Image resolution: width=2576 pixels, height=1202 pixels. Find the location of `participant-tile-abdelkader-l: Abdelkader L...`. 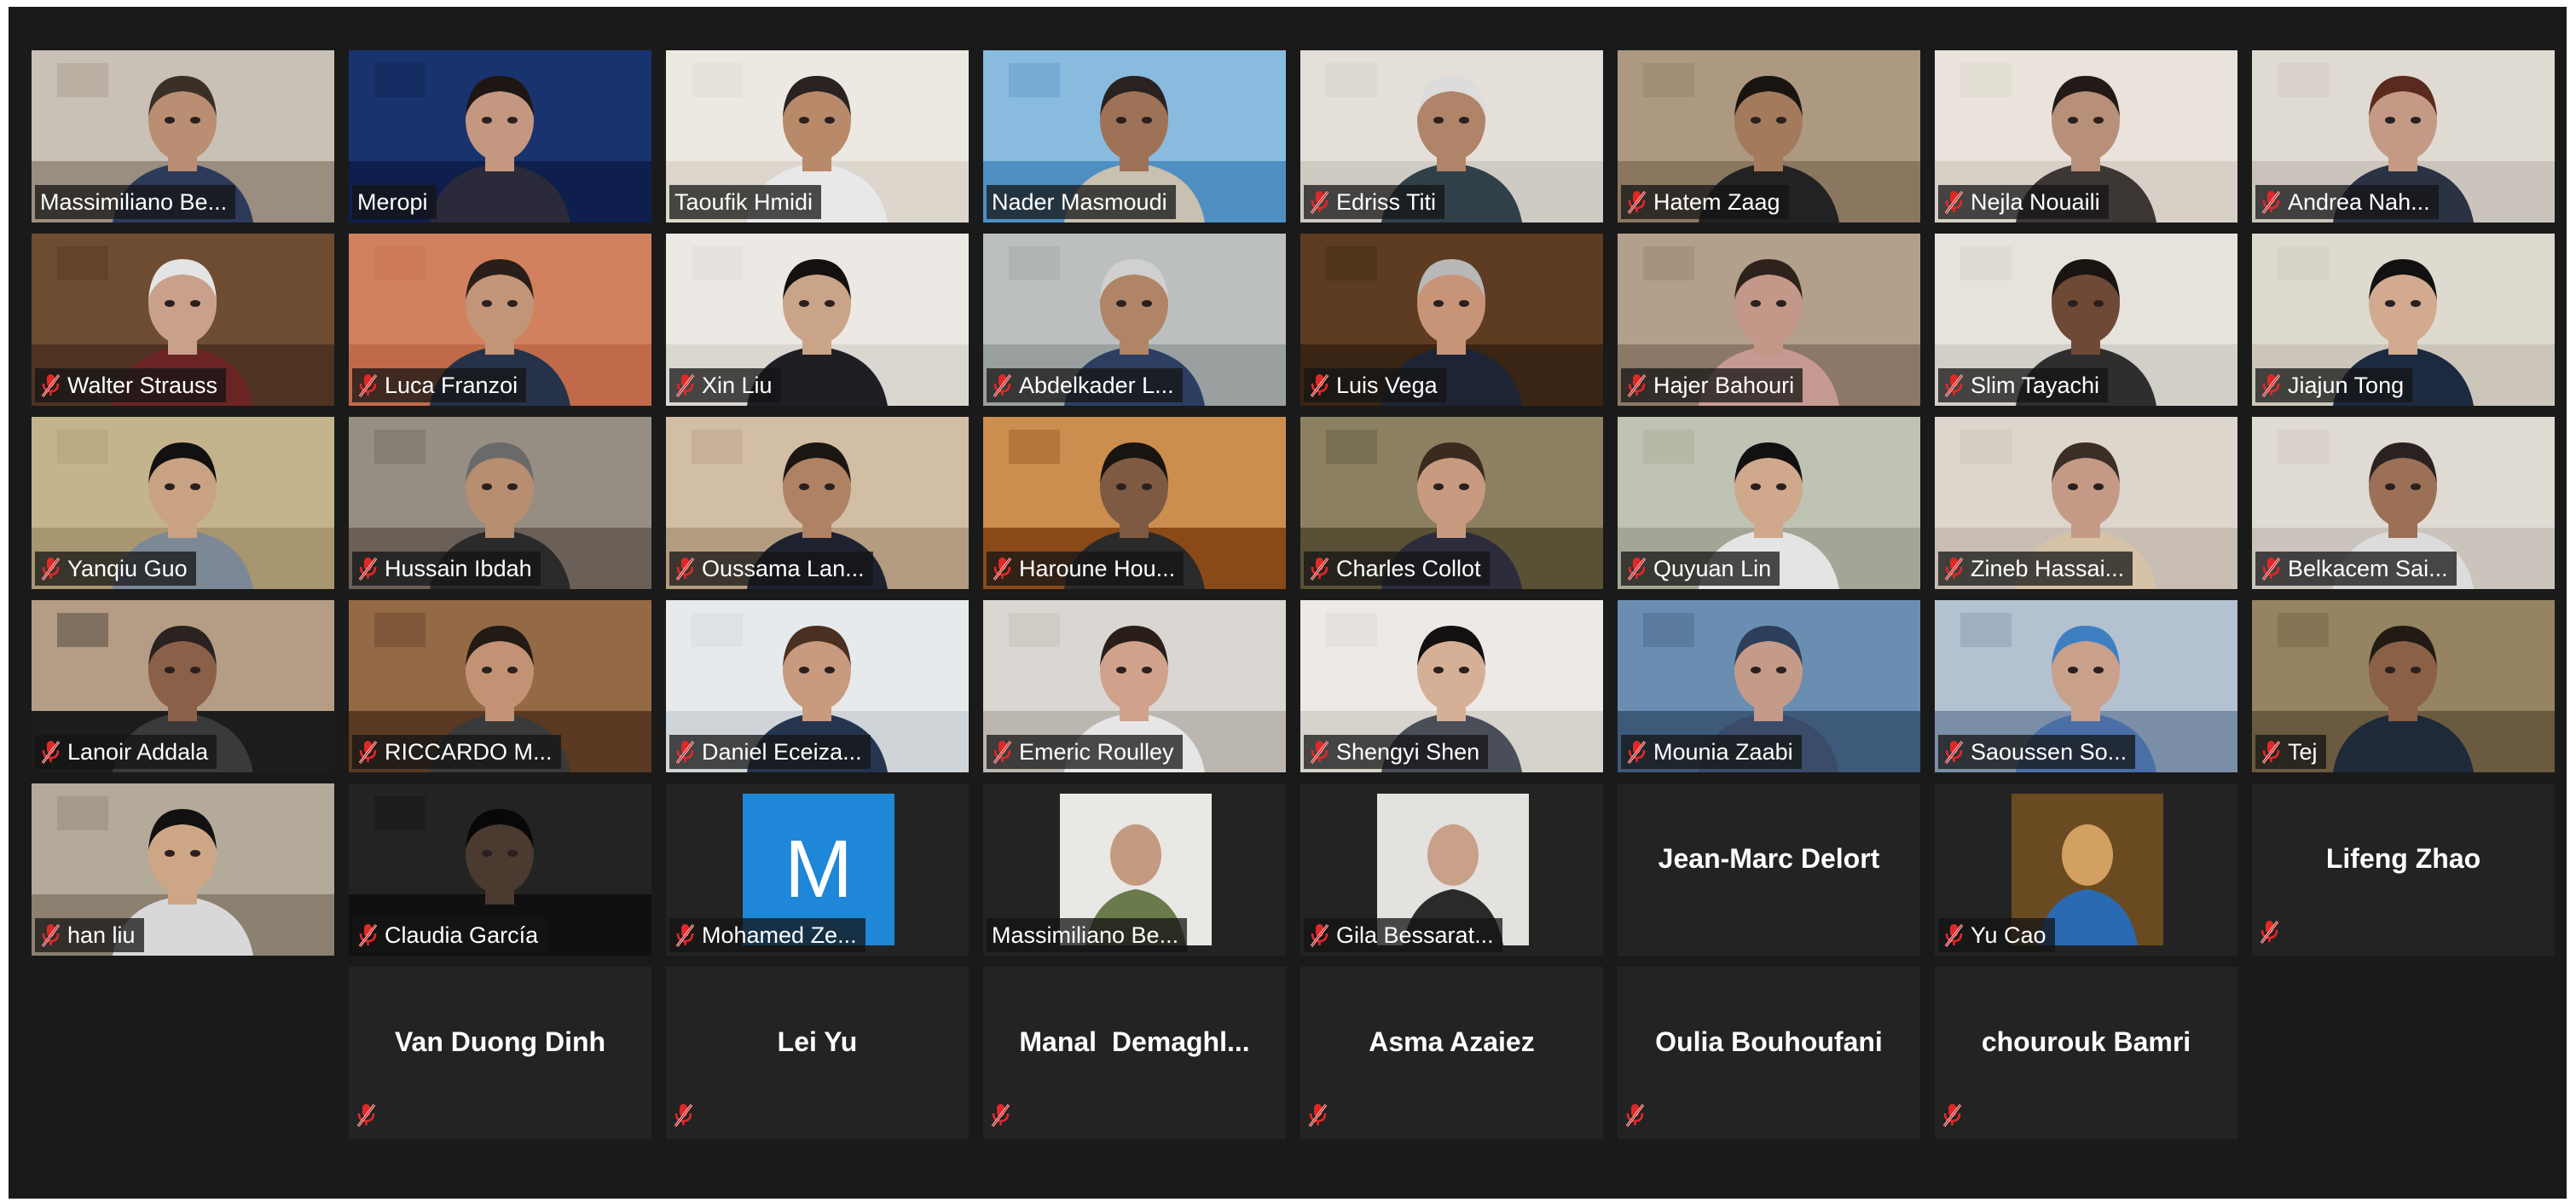

participant-tile-abdelkader-l: Abdelkader L... is located at coordinates (1134, 320).